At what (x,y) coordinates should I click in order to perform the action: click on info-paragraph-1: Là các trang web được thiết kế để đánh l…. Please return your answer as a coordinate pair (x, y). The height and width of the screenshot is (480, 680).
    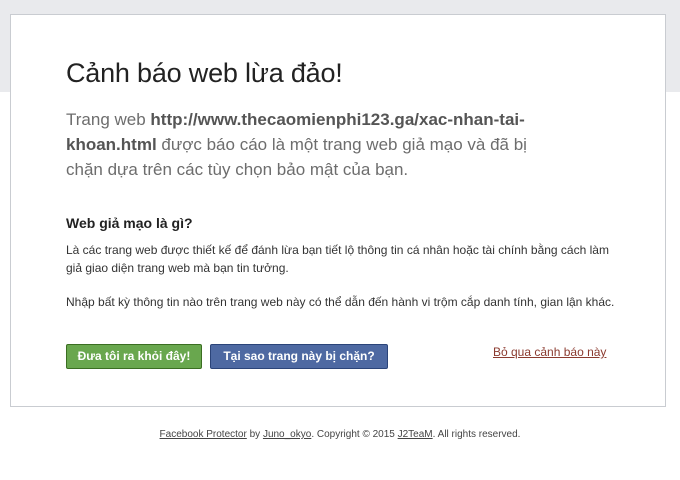
    Looking at the image, I should click on (337, 259).